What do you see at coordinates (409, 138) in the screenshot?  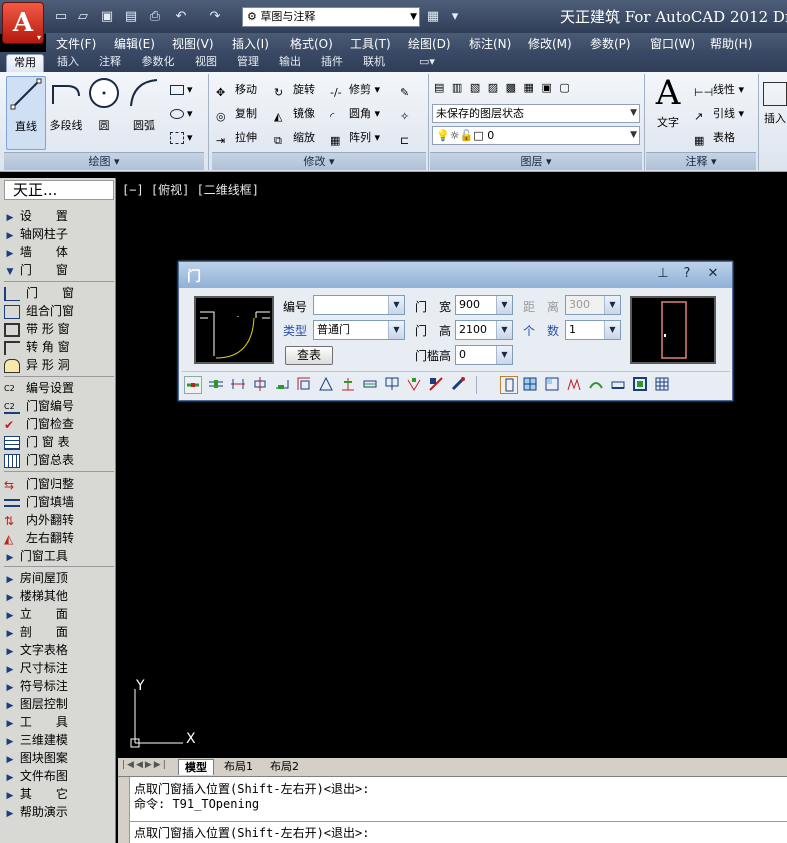 I see `offset-button: ⊏` at bounding box center [409, 138].